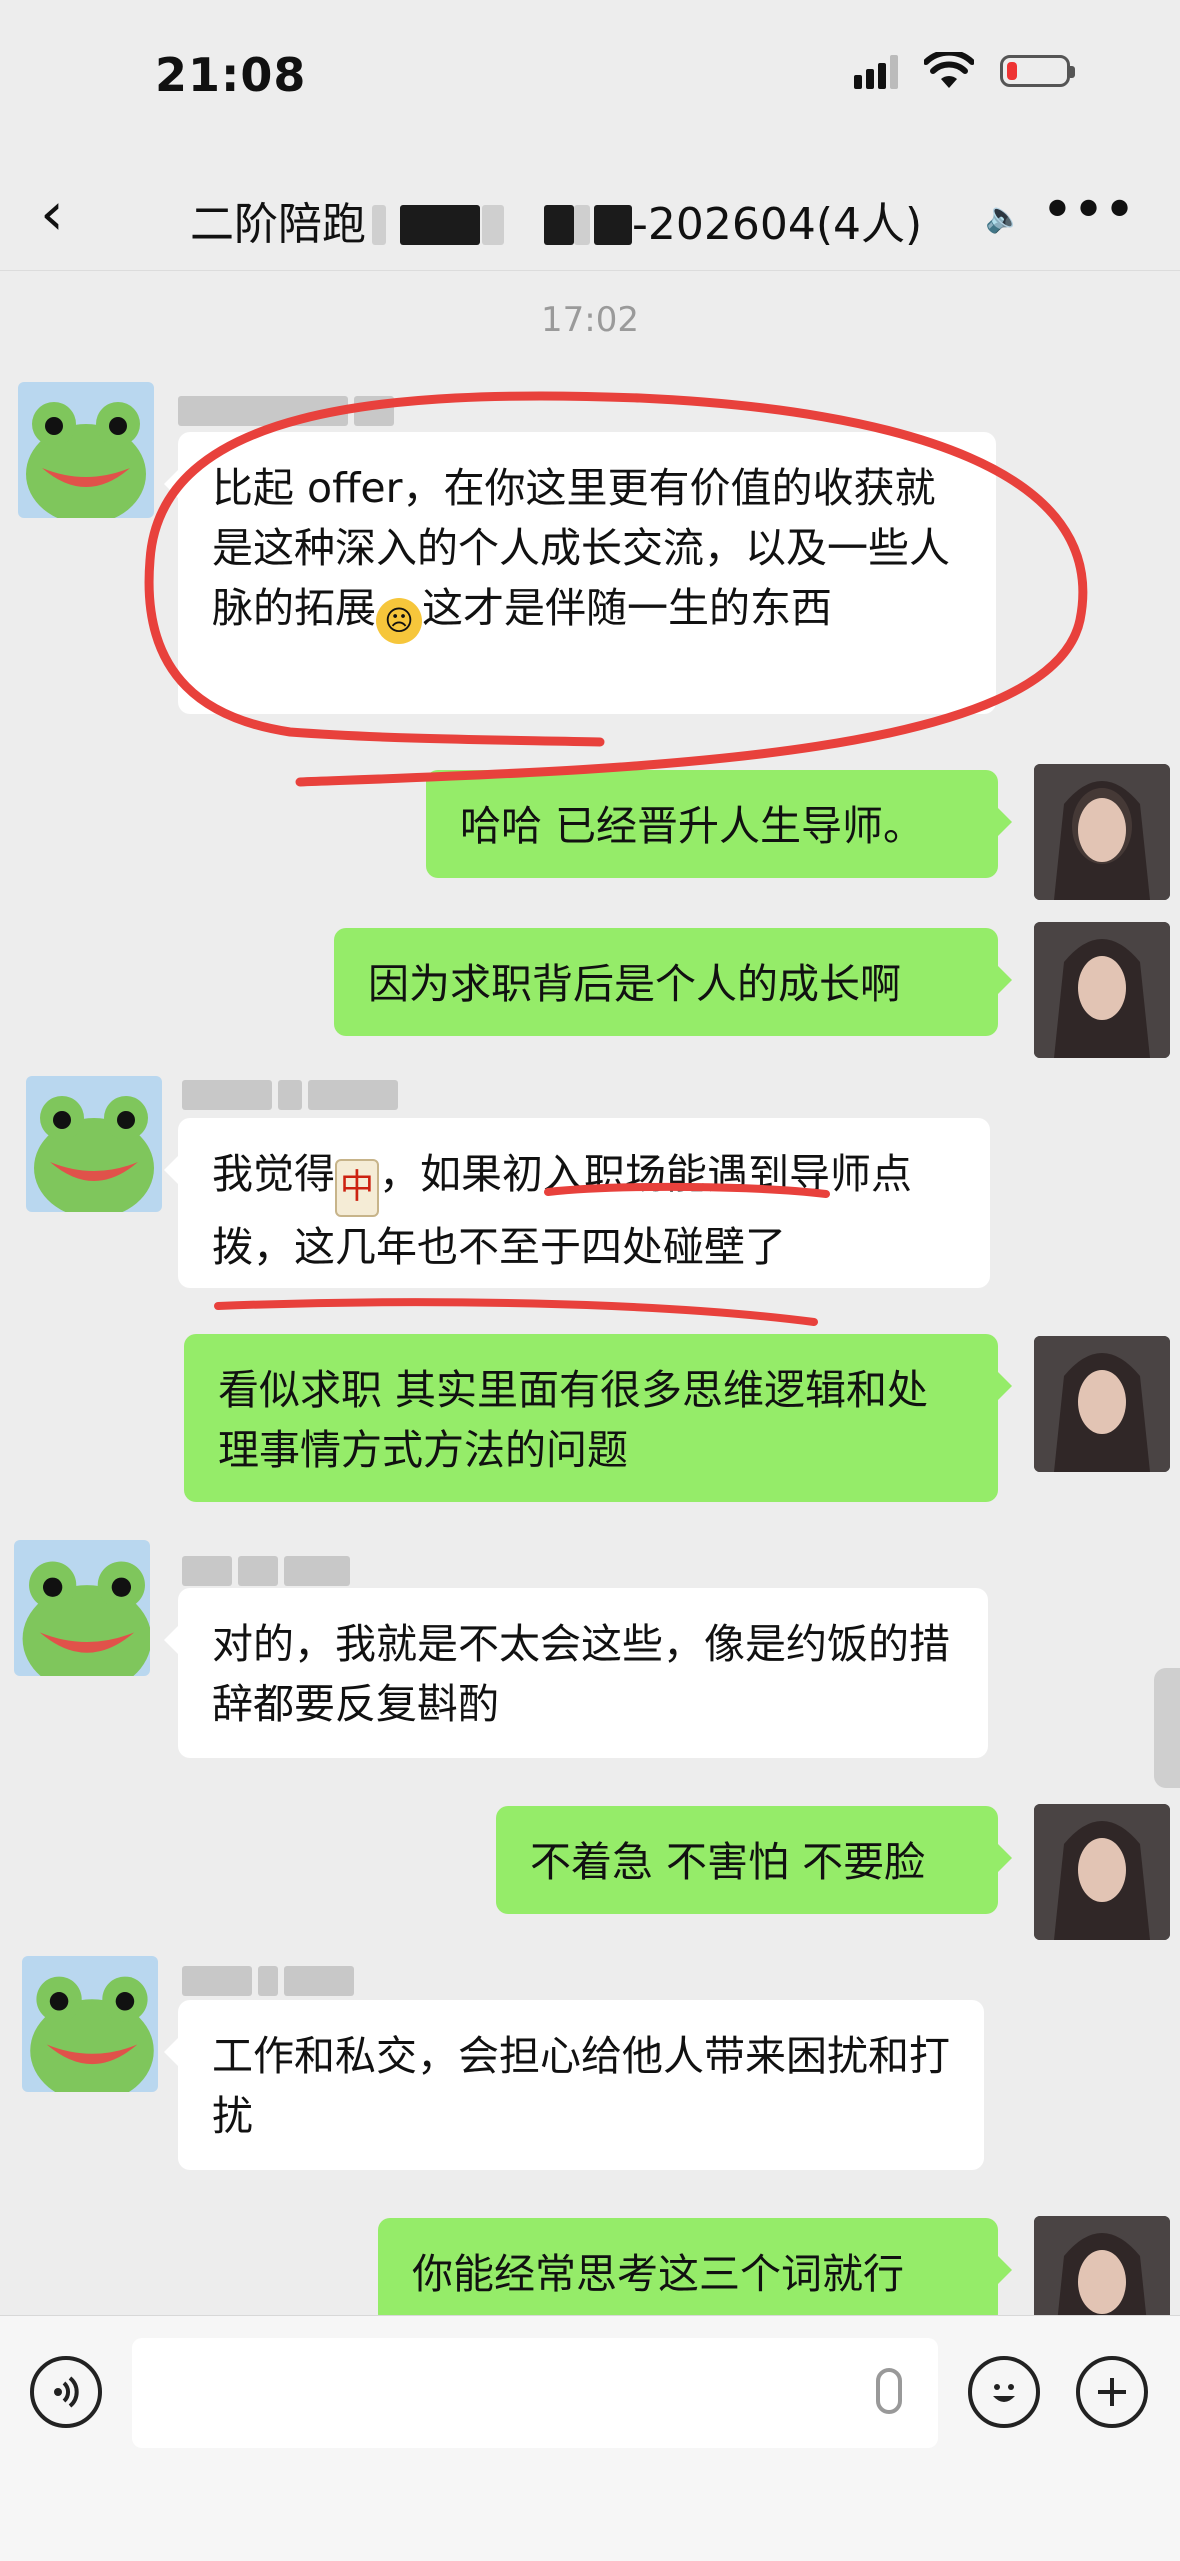  Describe the element at coordinates (357, 1188) in the screenshot. I see `mahjong-tile-emoji: 中` at that location.